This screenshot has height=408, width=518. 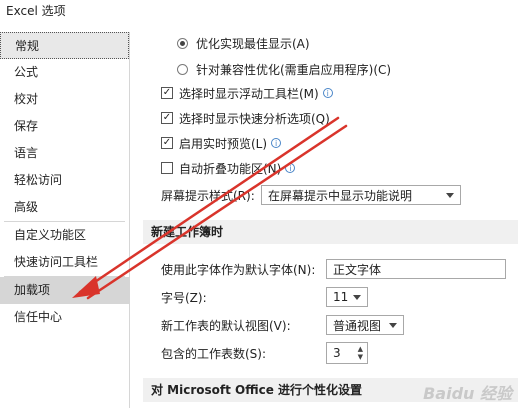 I want to click on annotation-arrowhead, so click(x=86, y=287).